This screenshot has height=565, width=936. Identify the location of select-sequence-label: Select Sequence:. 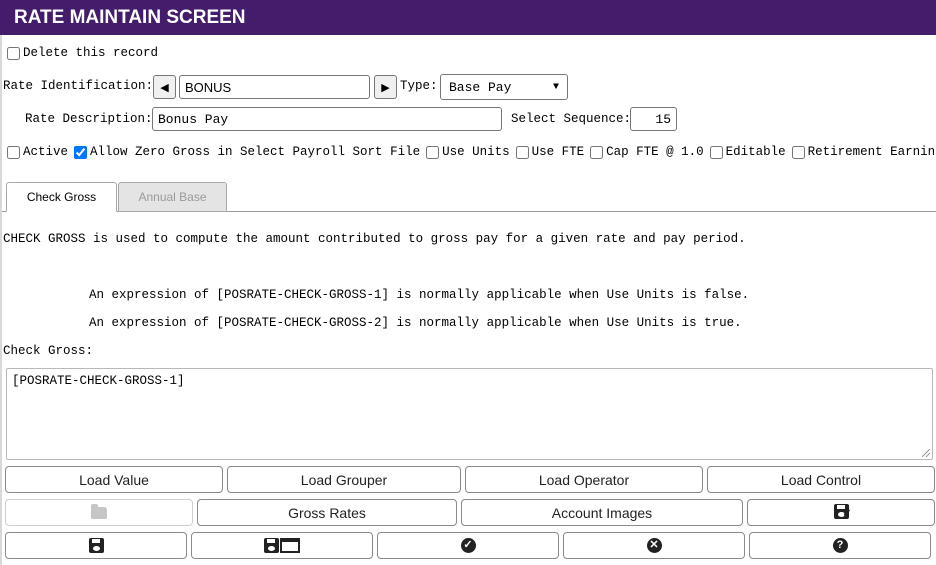
(571, 119).